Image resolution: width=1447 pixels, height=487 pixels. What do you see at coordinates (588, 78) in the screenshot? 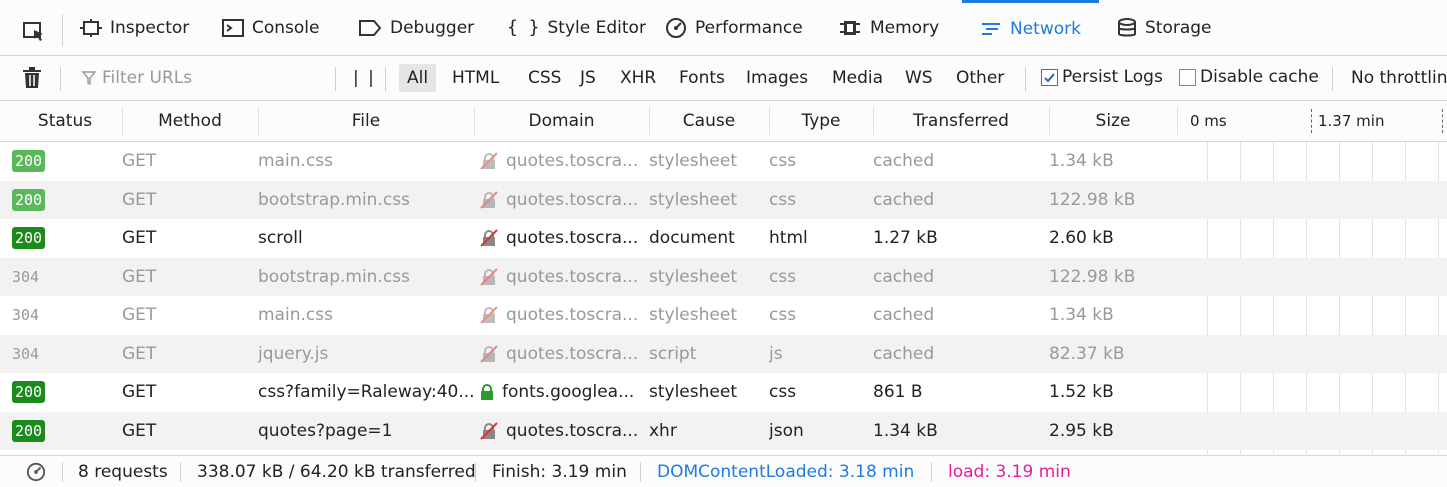
I see `filter-js-button: JS` at bounding box center [588, 78].